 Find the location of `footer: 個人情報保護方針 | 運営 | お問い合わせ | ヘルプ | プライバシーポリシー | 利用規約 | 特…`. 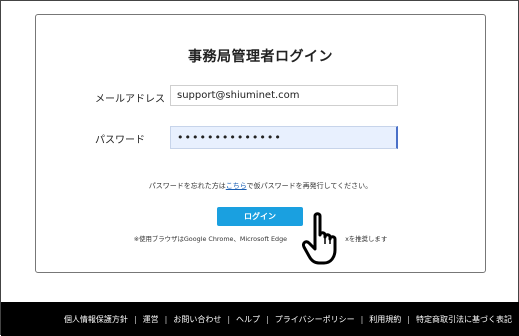

footer: 個人情報保護方針 | 運営 | お問い合わせ | ヘルプ | プライバシーポリシー | 利用規約 | 特… is located at coordinates (260, 319).